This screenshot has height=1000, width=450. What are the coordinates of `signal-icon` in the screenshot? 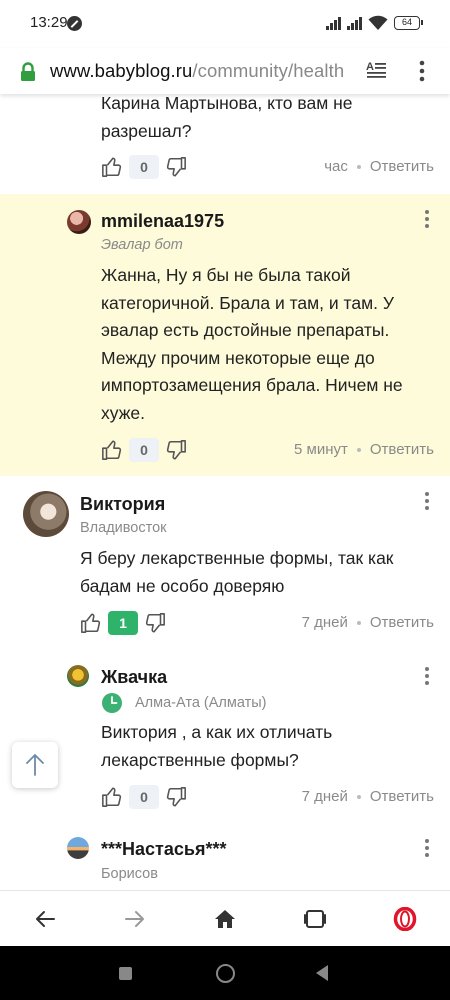 It's located at (333, 23).